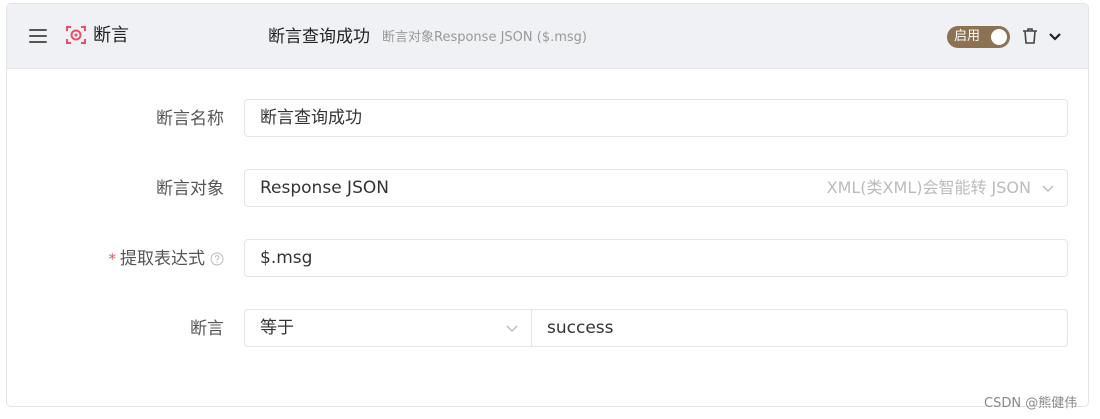  I want to click on assertion-label: 断言, so click(207, 329).